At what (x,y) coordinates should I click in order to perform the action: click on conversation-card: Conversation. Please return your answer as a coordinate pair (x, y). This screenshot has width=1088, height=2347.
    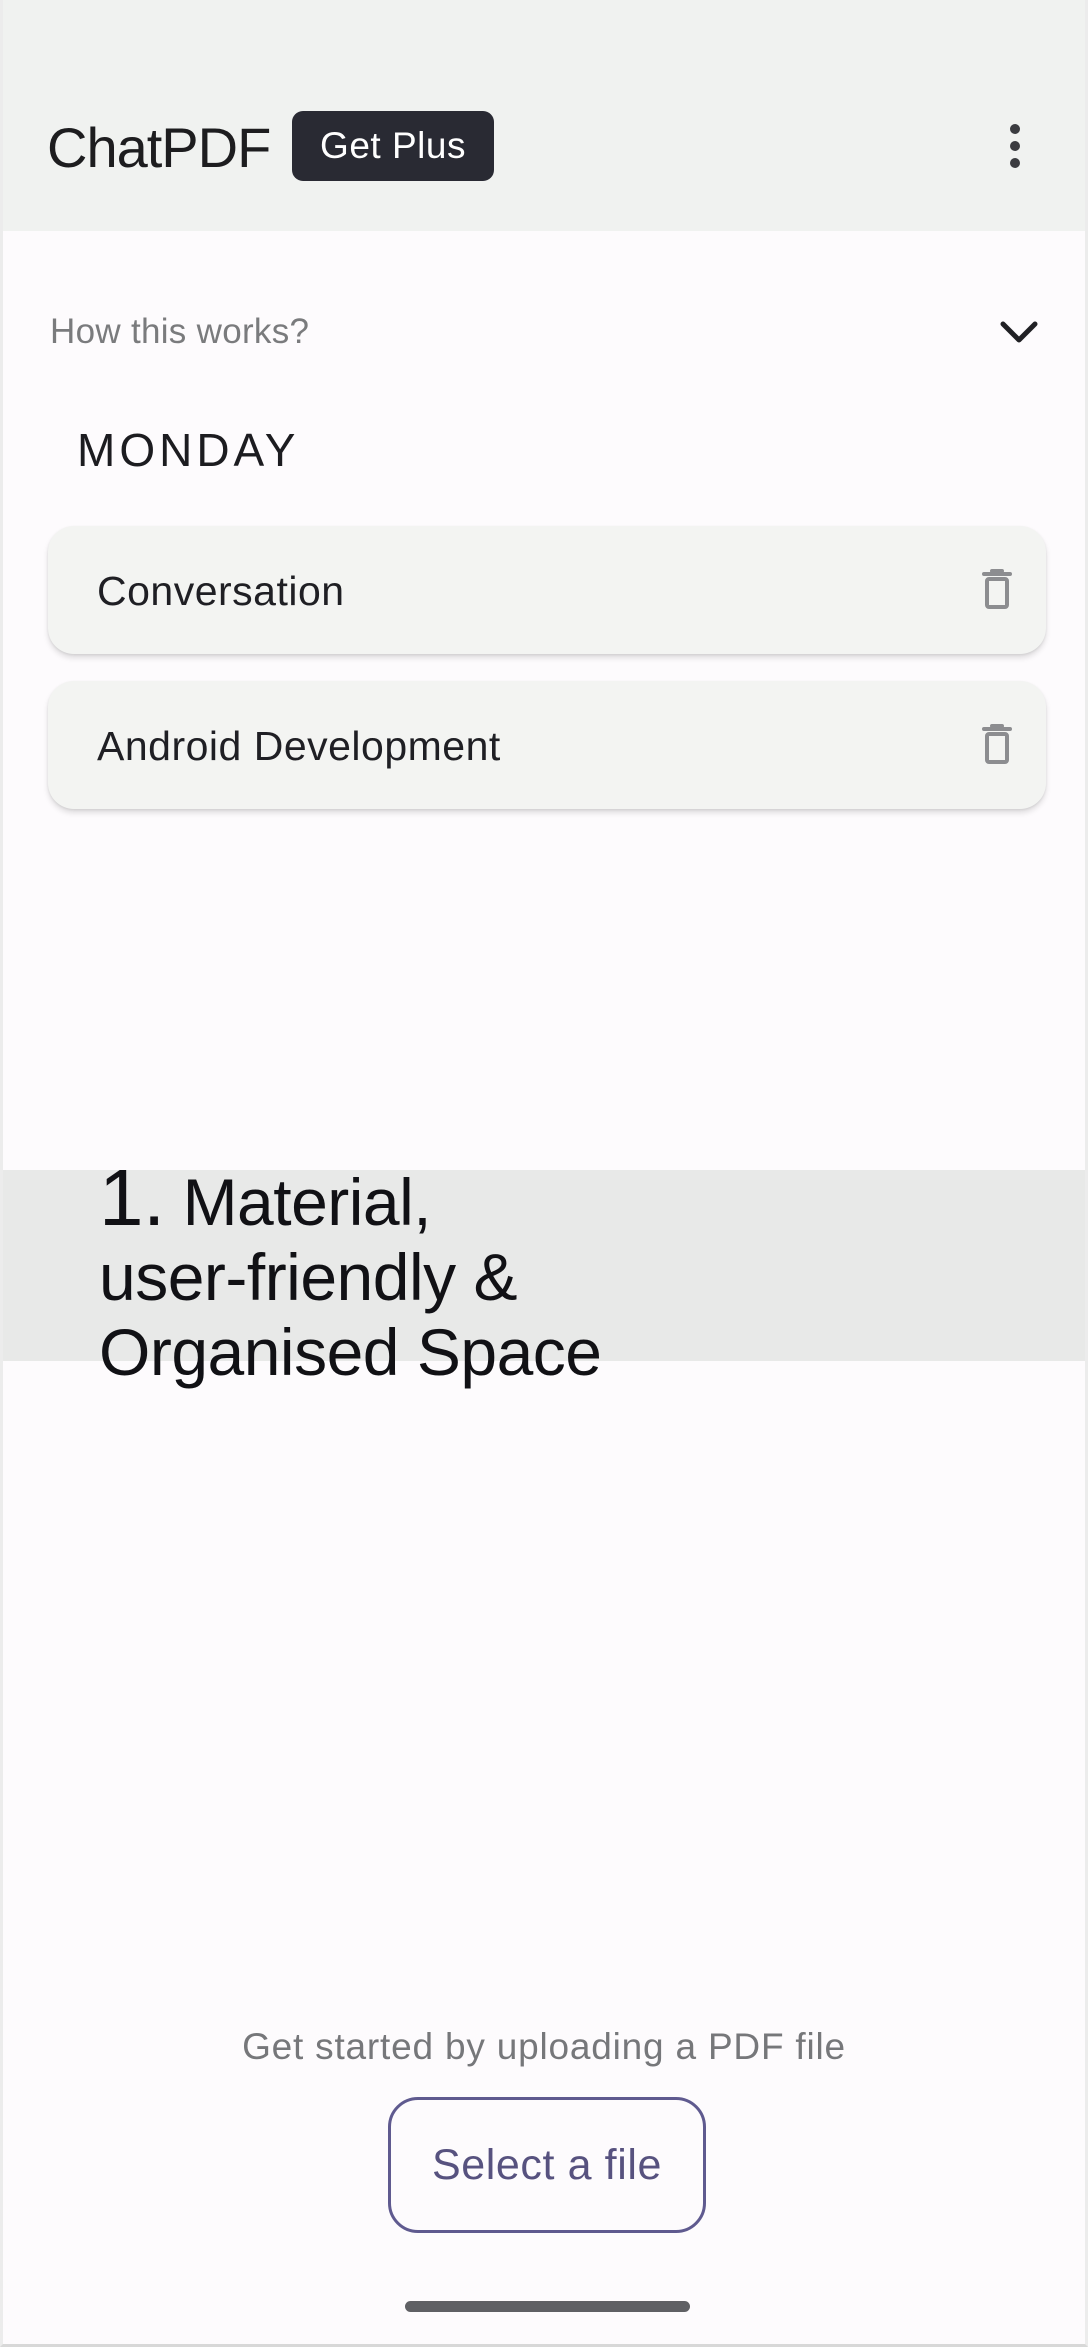
    Looking at the image, I should click on (547, 590).